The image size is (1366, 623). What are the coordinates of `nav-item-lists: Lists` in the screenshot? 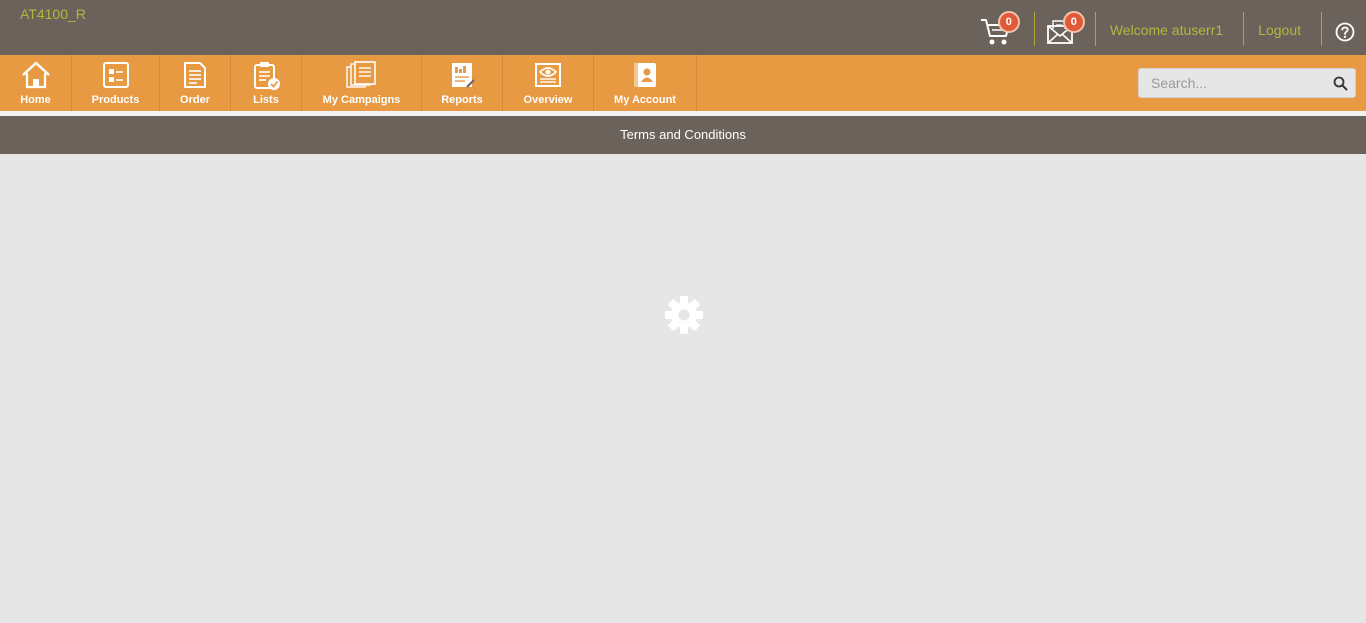 It's located at (266, 83).